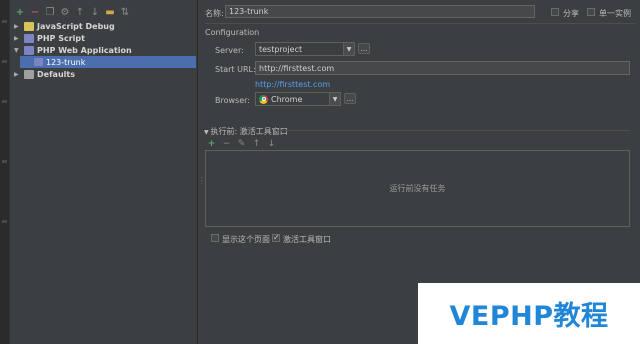  I want to click on before-launch-divider, so click(452, 130).